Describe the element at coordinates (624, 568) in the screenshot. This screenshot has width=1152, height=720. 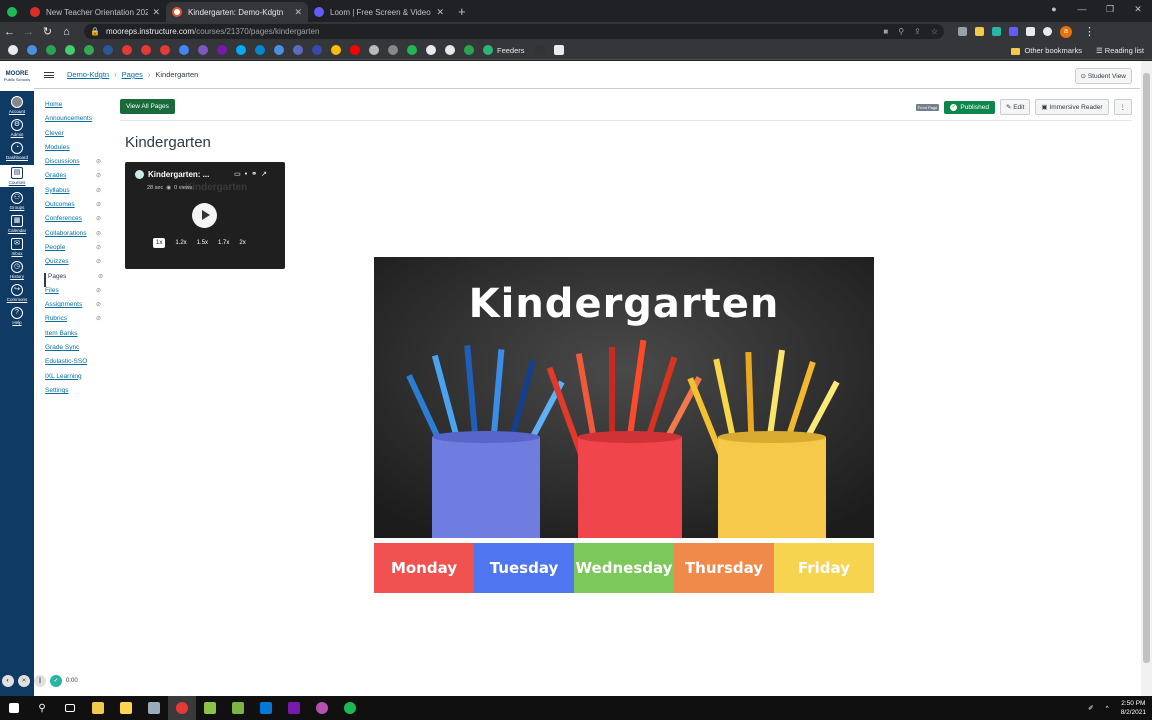
I see `day-wednesday: Wednesday` at that location.